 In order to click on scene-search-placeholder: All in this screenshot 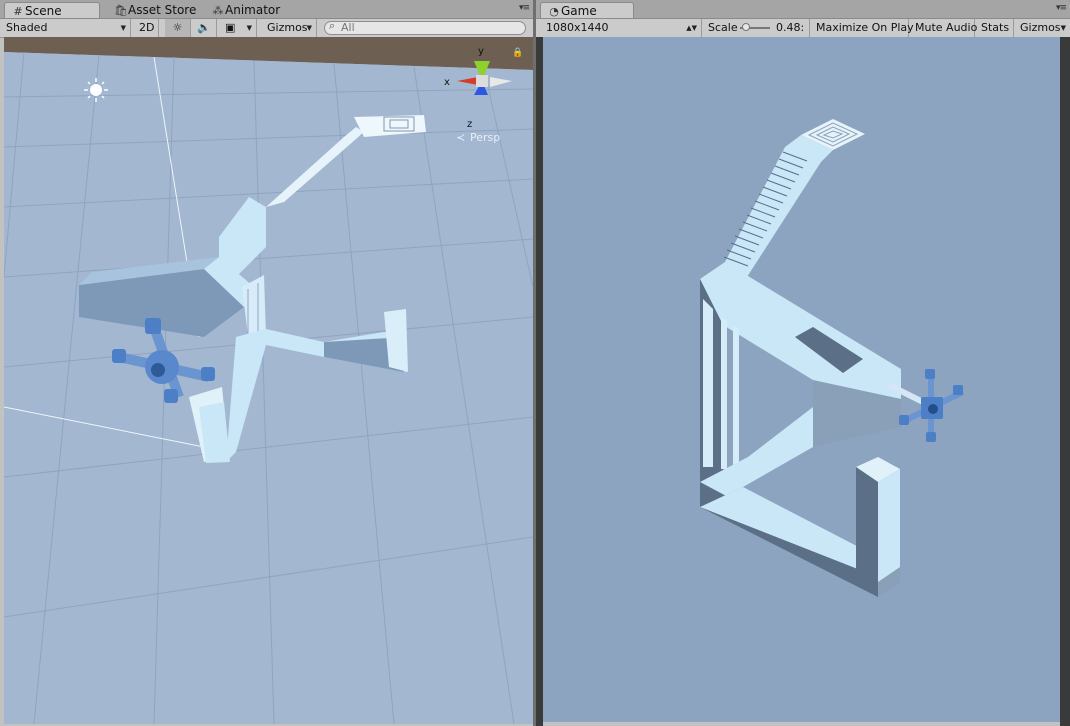, I will do `click(348, 27)`.